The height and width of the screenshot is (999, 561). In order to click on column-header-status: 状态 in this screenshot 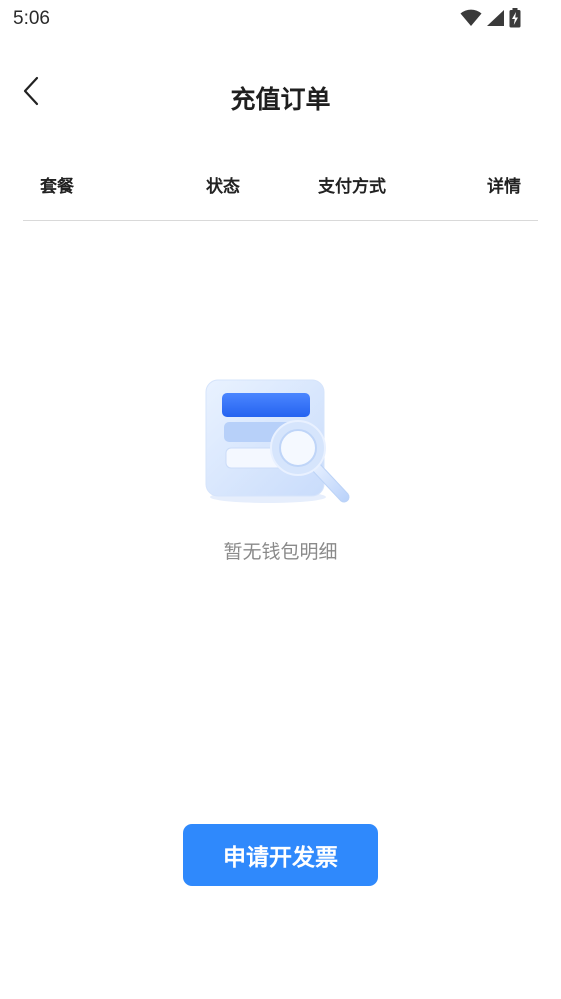, I will do `click(223, 187)`.